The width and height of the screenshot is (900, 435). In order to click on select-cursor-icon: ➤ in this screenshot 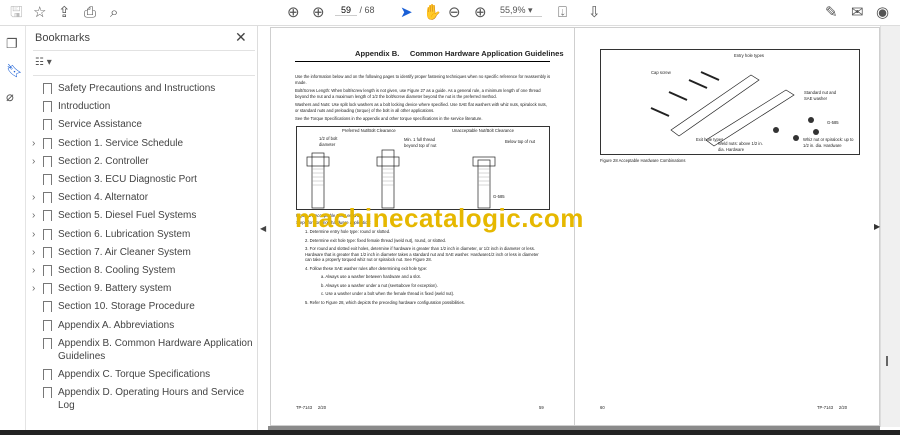, I will do `click(406, 13)`.